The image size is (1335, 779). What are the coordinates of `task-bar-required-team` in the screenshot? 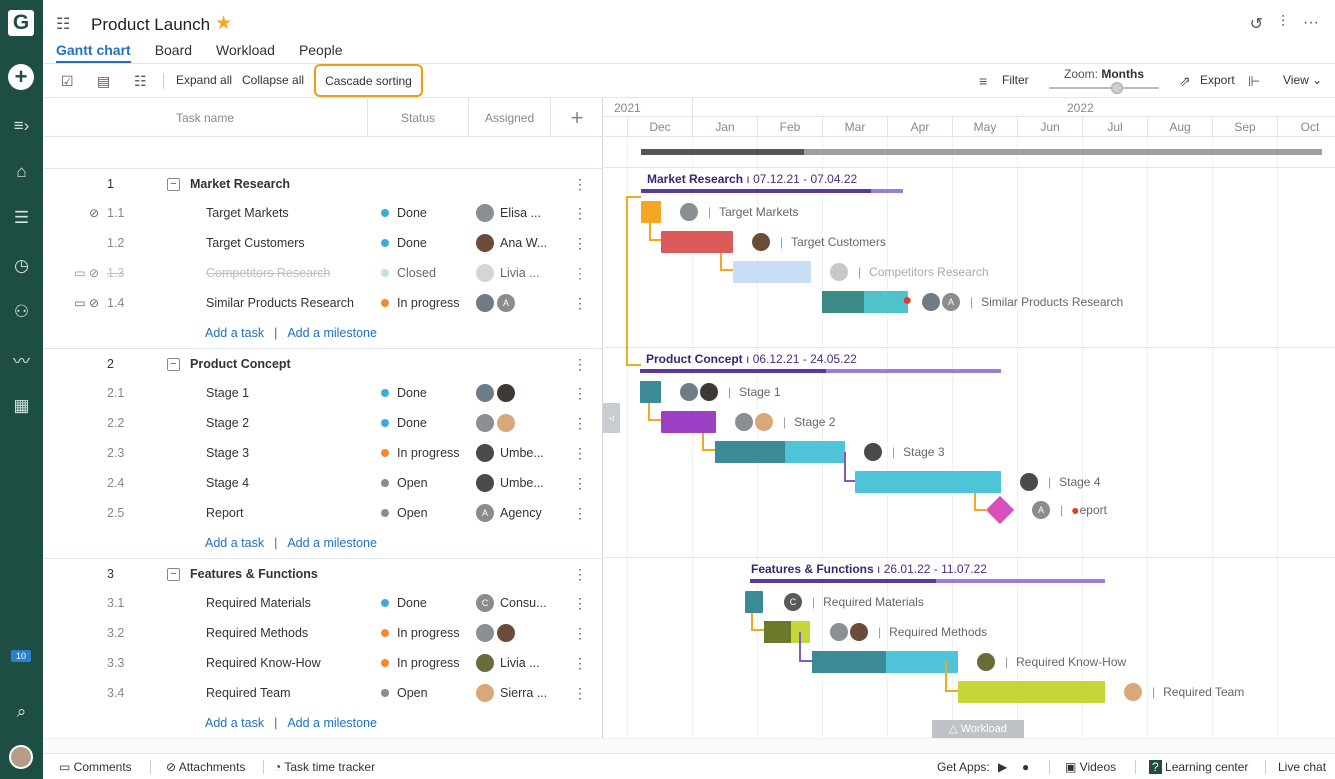 It's located at (1031, 692).